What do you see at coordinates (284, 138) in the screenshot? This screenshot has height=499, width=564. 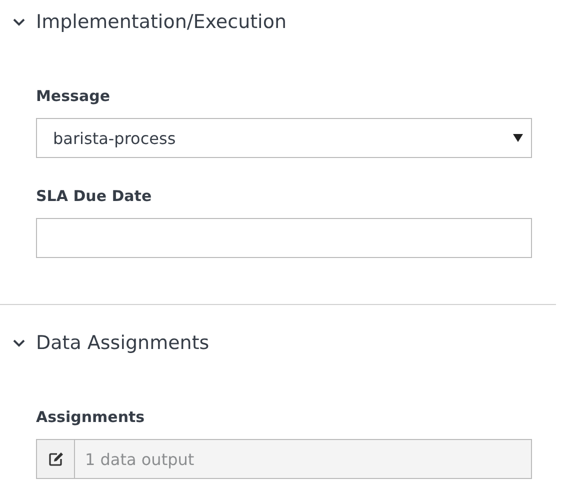 I see `message-select: barista-process` at bounding box center [284, 138].